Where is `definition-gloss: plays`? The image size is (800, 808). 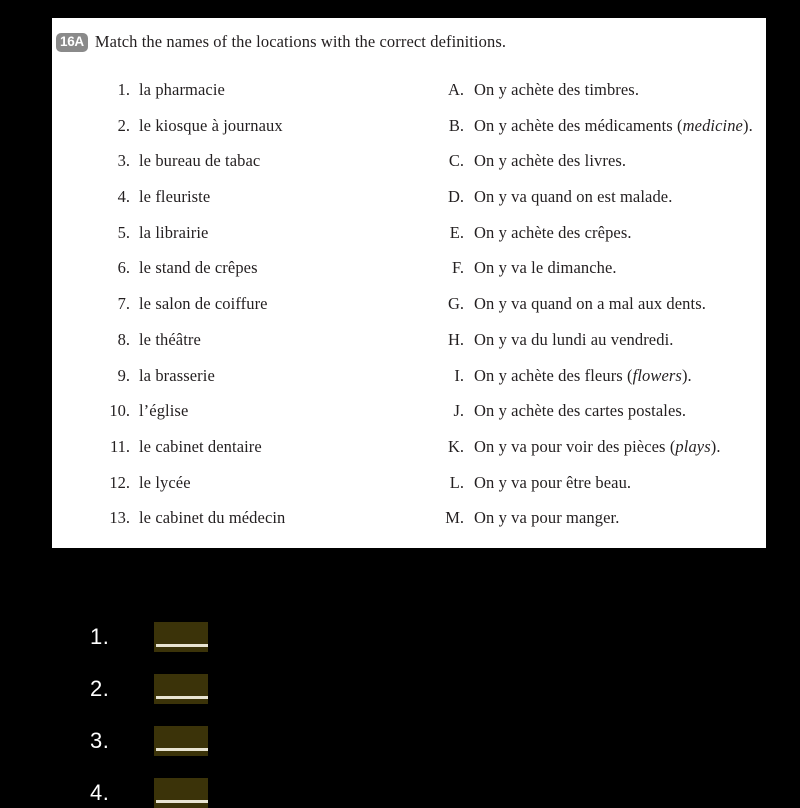
definition-gloss: plays is located at coordinates (693, 446).